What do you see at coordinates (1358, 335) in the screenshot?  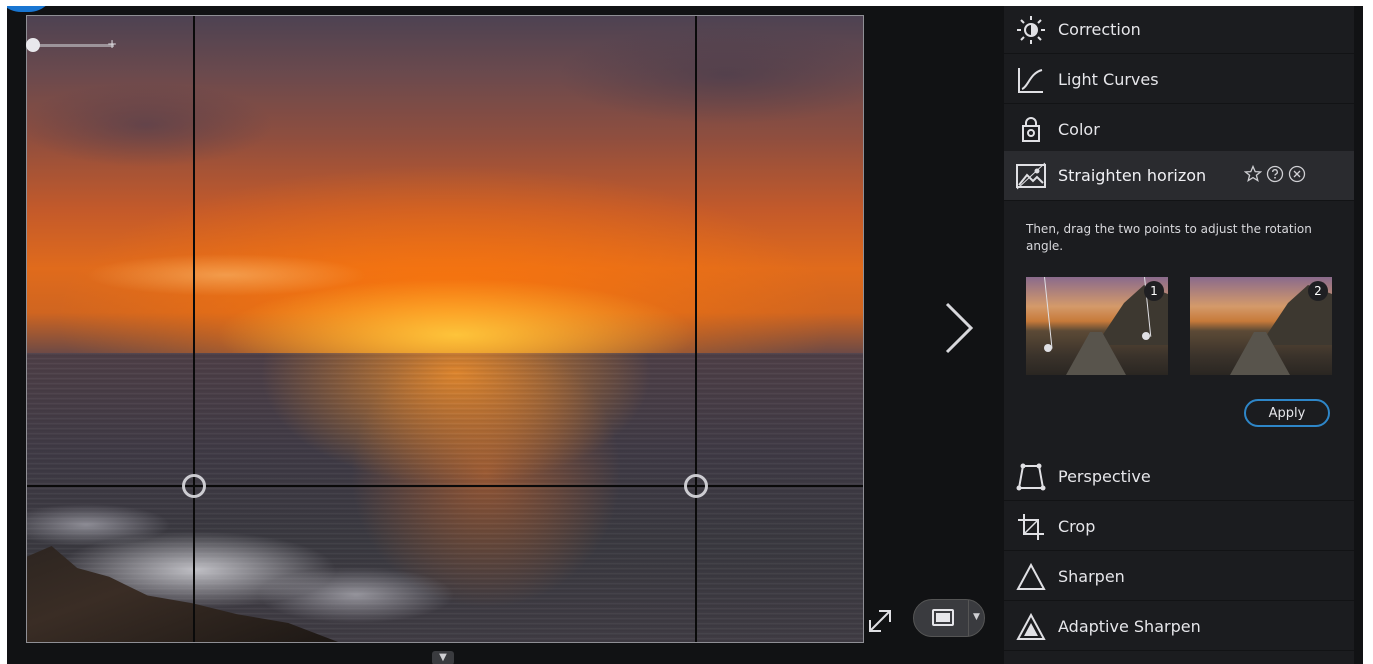 I see `window-edge` at bounding box center [1358, 335].